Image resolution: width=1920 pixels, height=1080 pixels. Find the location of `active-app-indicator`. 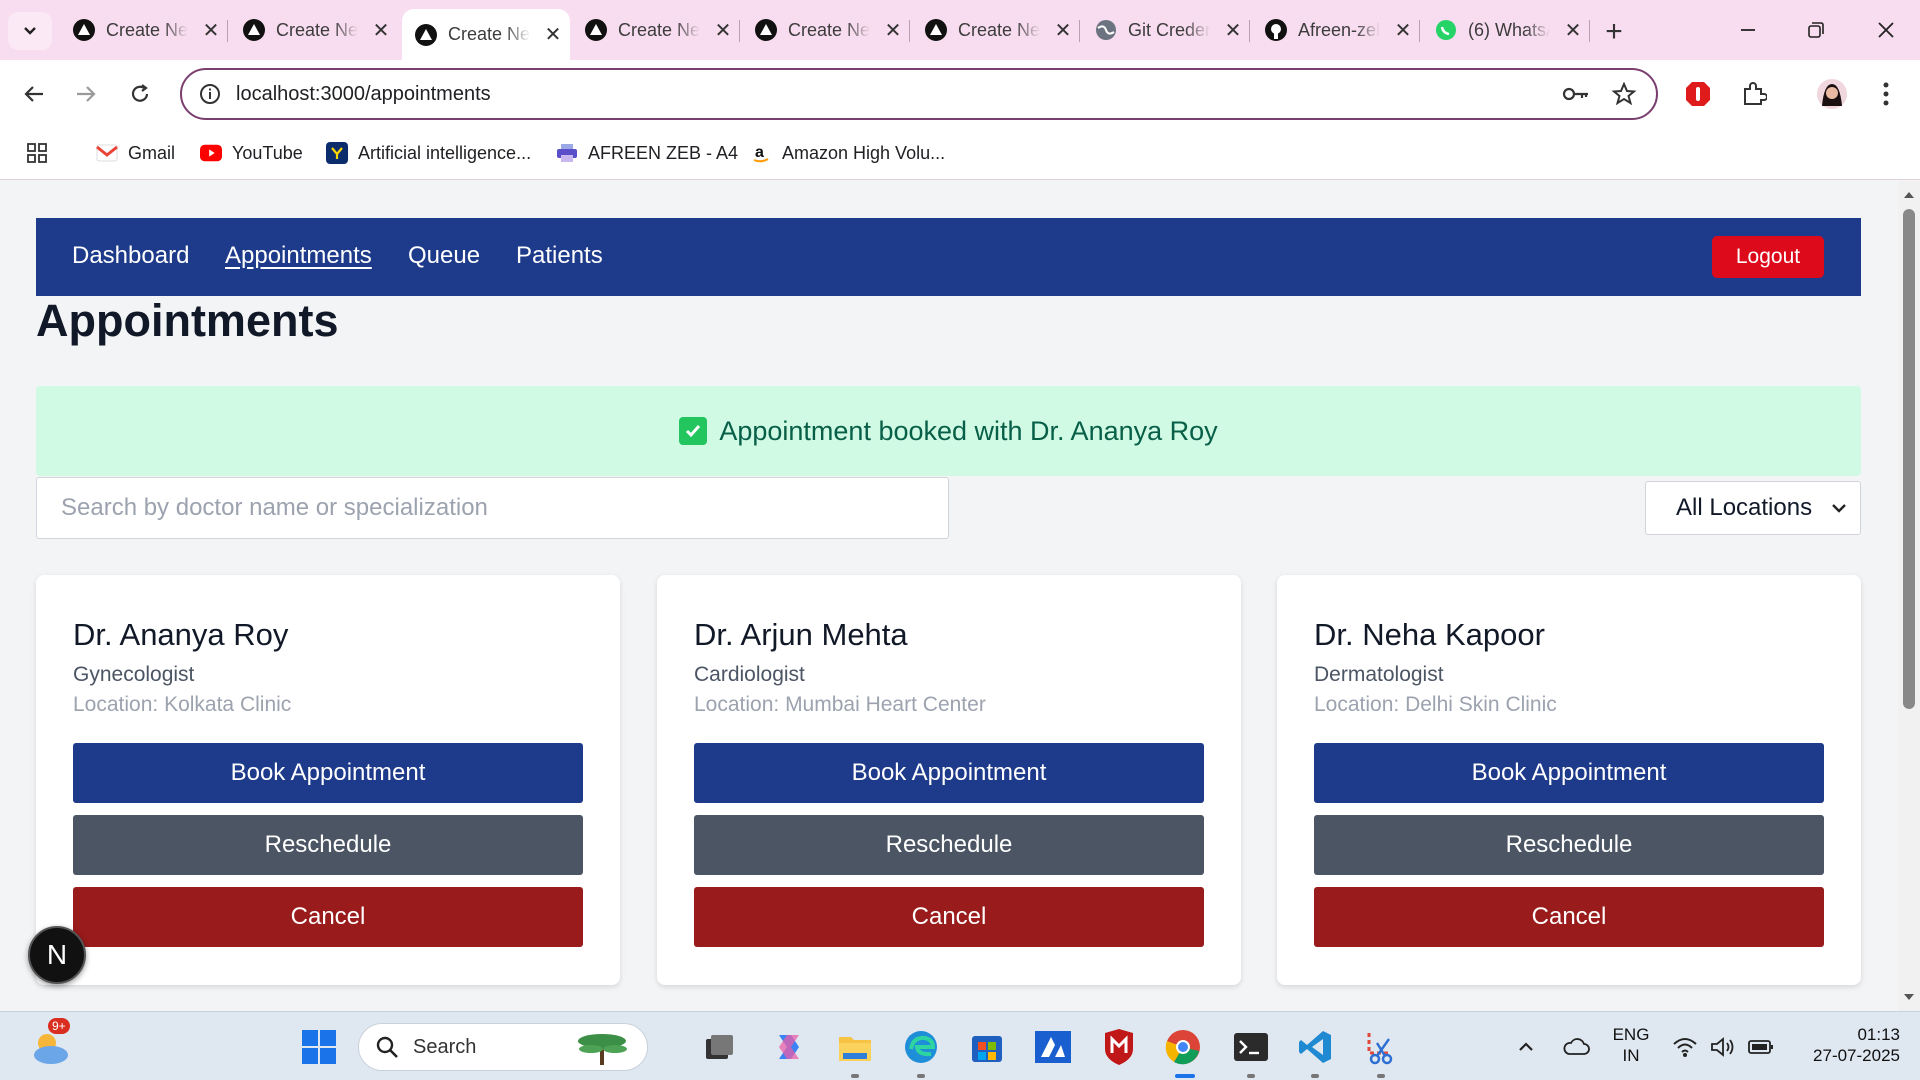

active-app-indicator is located at coordinates (1185, 1076).